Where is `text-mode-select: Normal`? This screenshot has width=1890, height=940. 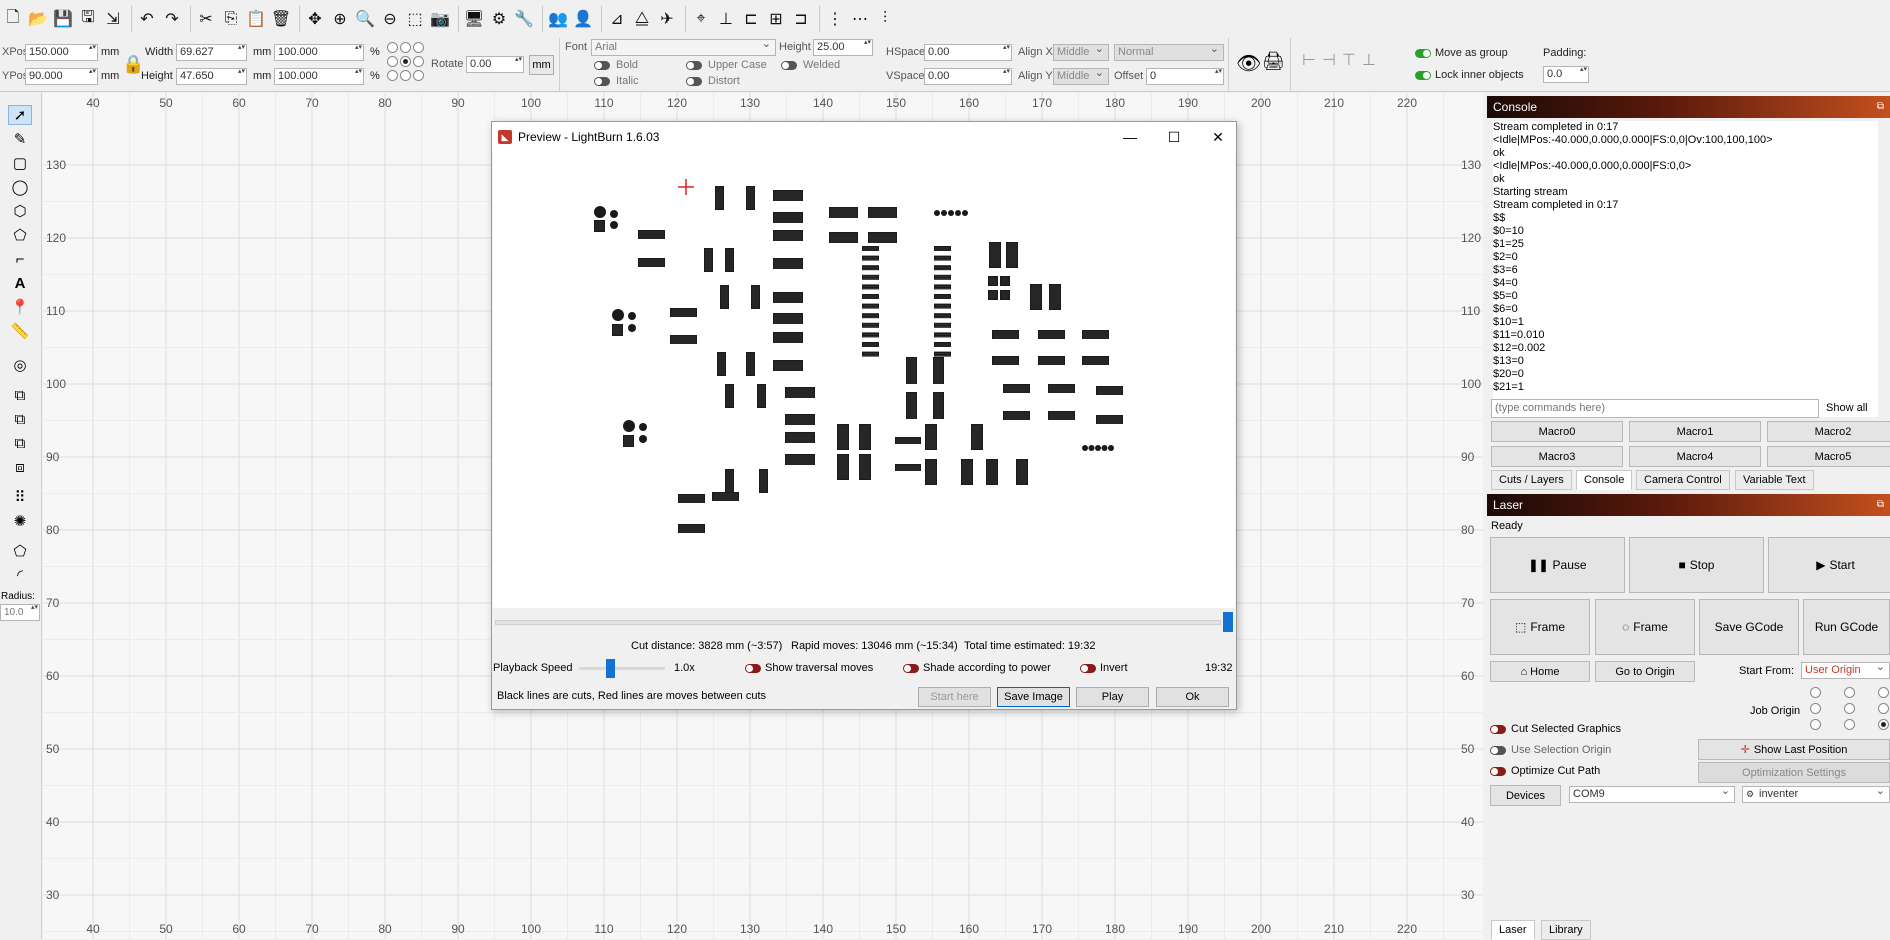
text-mode-select: Normal is located at coordinates (1169, 51).